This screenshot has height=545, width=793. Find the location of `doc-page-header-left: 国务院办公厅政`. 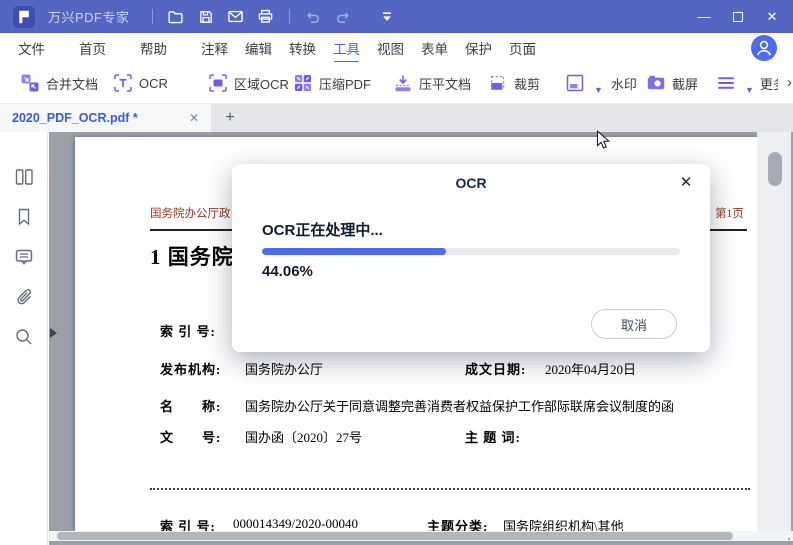

doc-page-header-left: 国务院办公厅政 is located at coordinates (190, 214).